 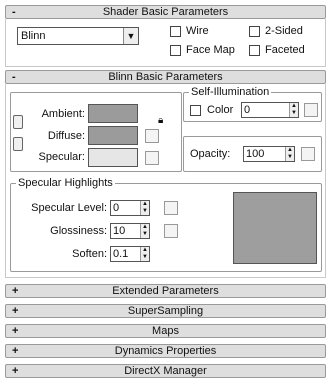 I want to click on self-illumination-group: Self-Illumination Color 0 ▲ ▼, so click(x=252, y=103).